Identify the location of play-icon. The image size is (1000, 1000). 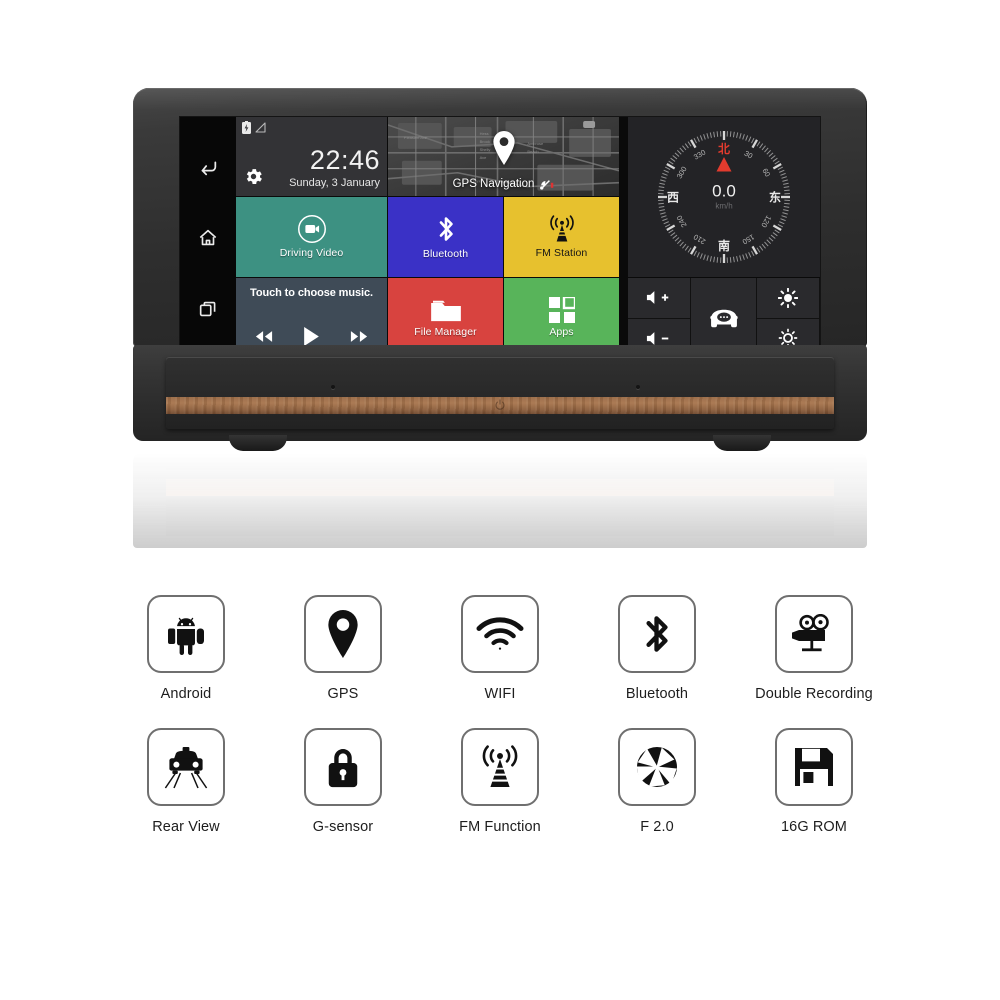
(311, 336).